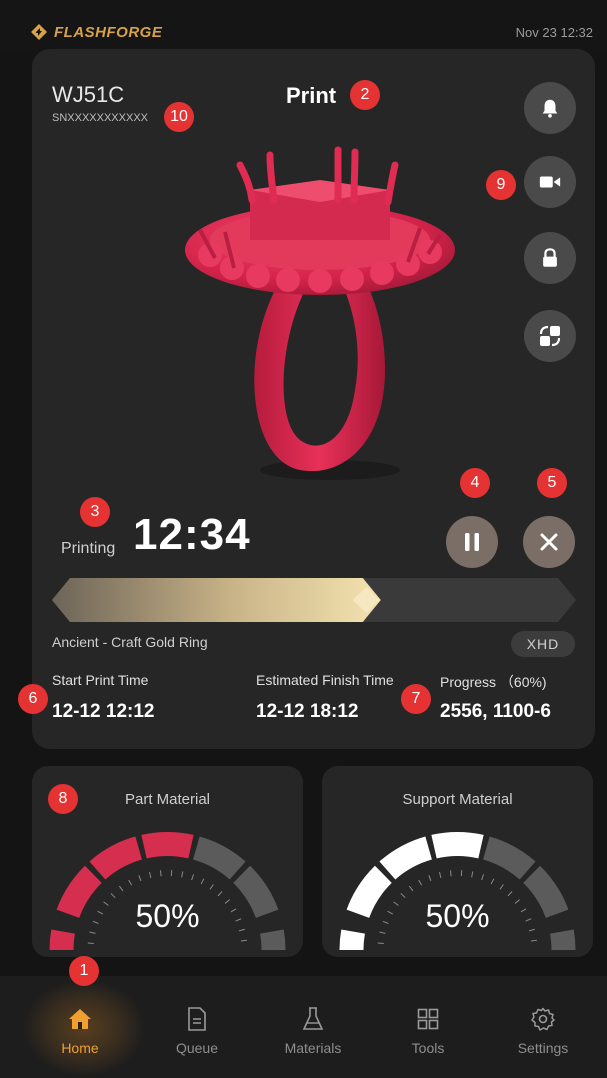 The height and width of the screenshot is (1078, 607). Describe the element at coordinates (39, 32) in the screenshot. I see `flashforge-logo-icon` at that location.